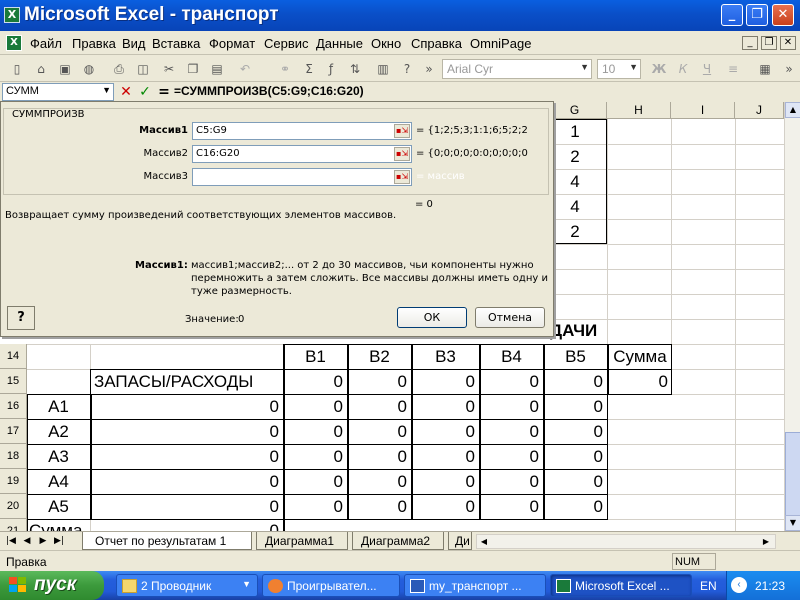  Describe the element at coordinates (707, 69) in the screenshot. I see `underline-icon: Ч` at that location.